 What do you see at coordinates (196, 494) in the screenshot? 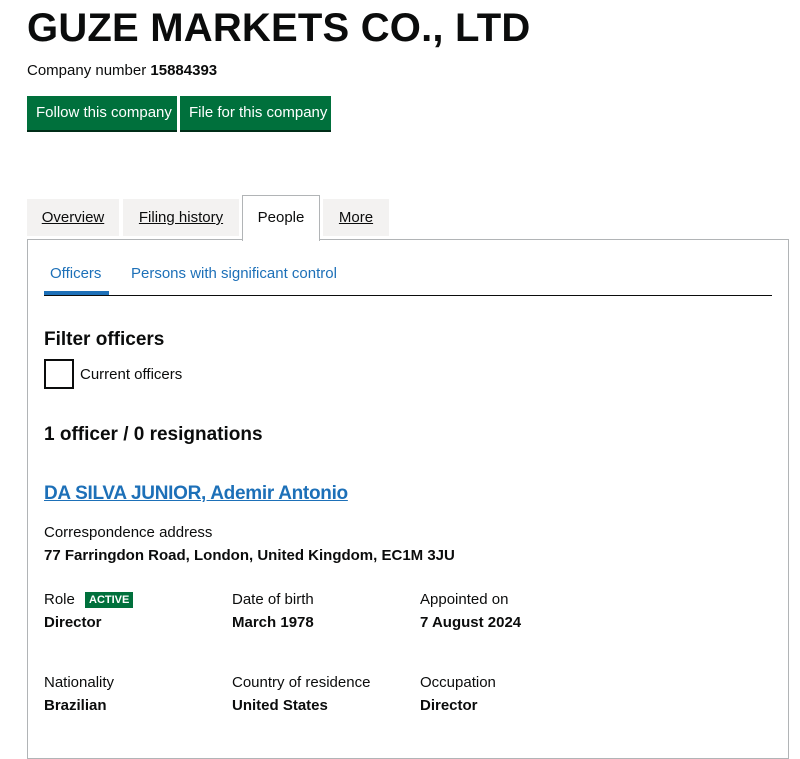
I see `officer-name-link: DA SILVA JUNIOR, Ademir Antonio` at bounding box center [196, 494].